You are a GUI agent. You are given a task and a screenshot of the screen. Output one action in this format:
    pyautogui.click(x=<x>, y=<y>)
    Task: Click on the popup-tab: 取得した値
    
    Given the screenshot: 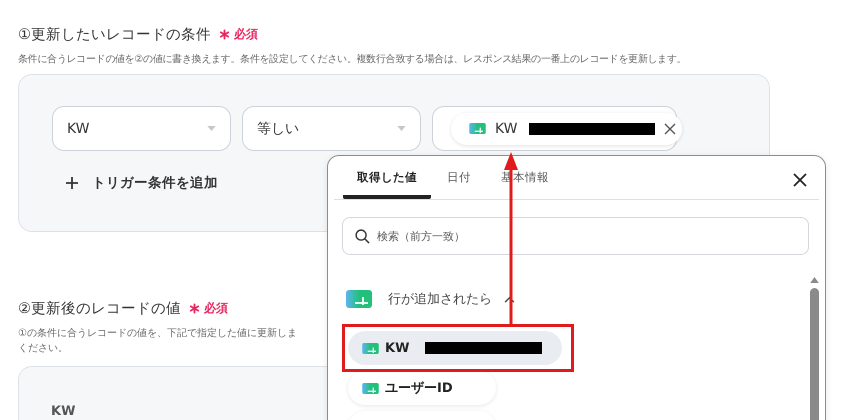 What is the action you would take?
    pyautogui.click(x=387, y=177)
    